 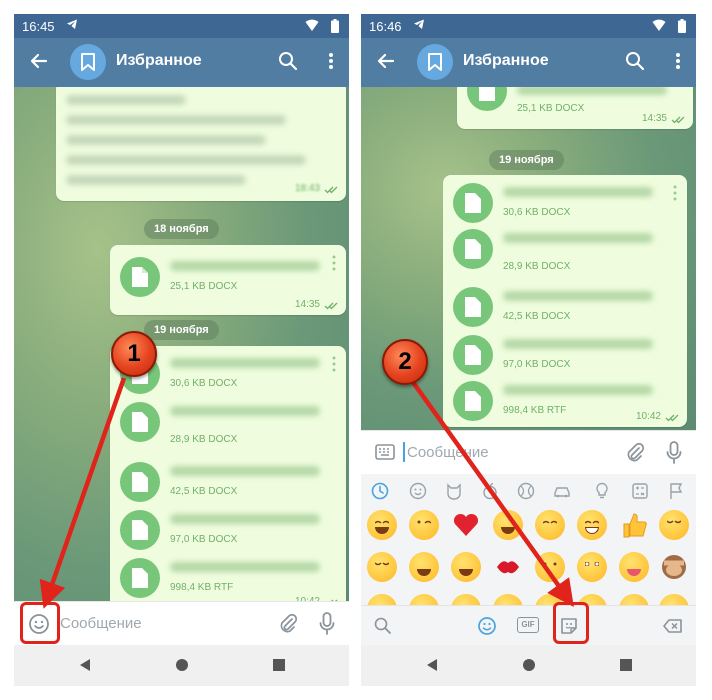 I want to click on objects-category-icon, so click(x=602, y=491).